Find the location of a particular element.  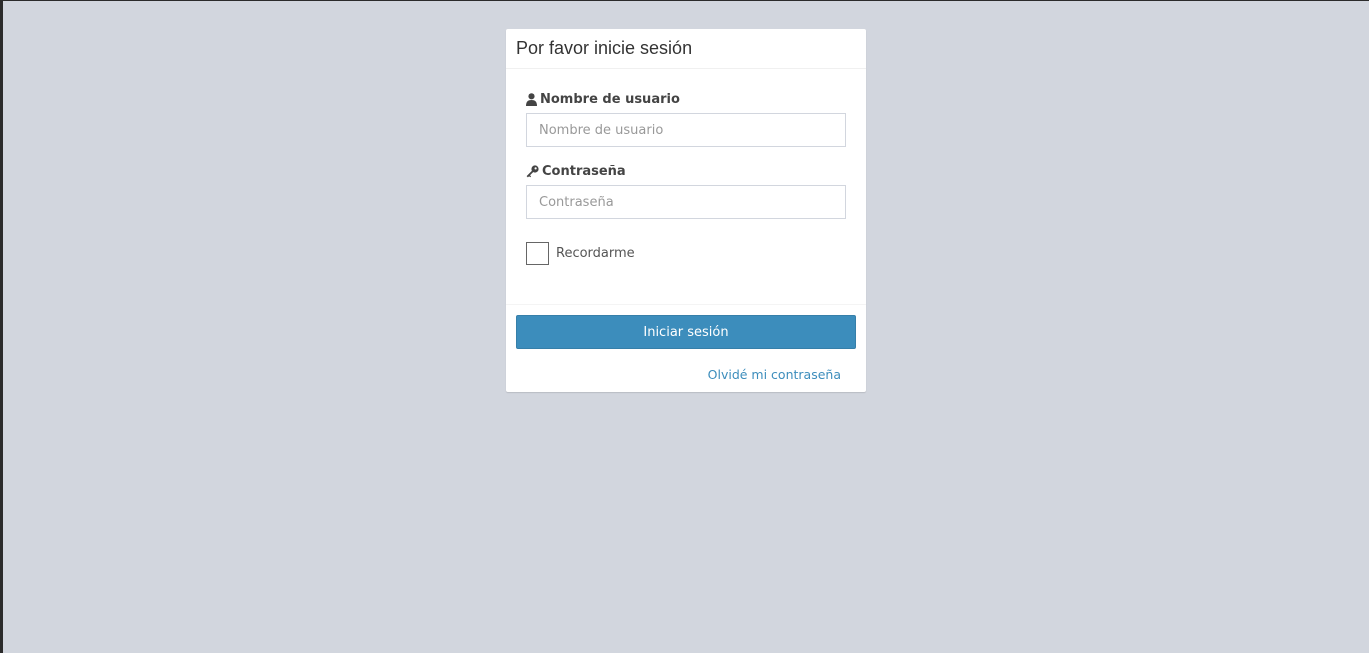

key-icon is located at coordinates (532, 171).